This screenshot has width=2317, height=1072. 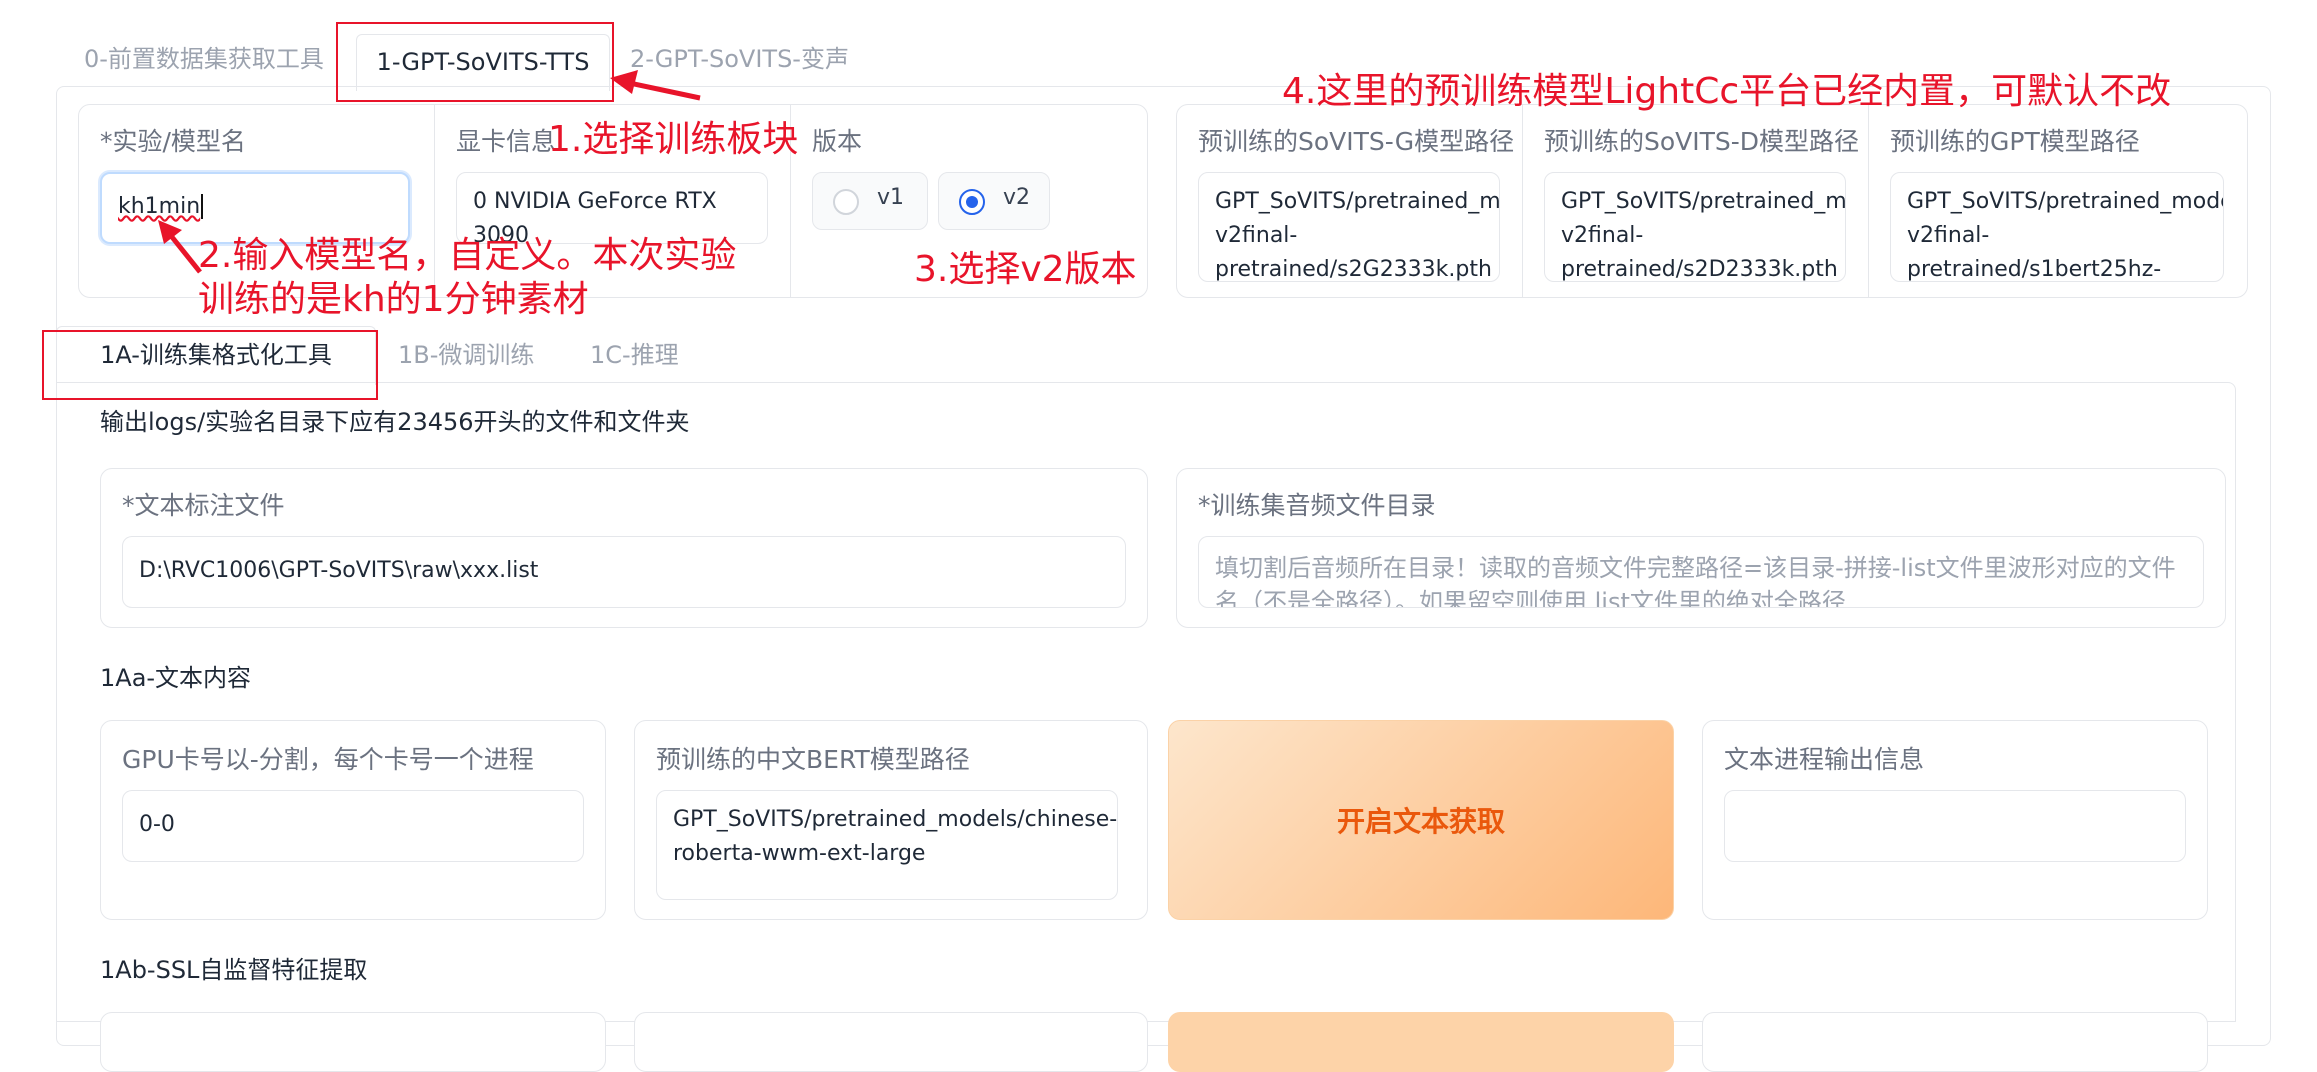 I want to click on annotation-box-tts-tab, so click(x=475, y=62).